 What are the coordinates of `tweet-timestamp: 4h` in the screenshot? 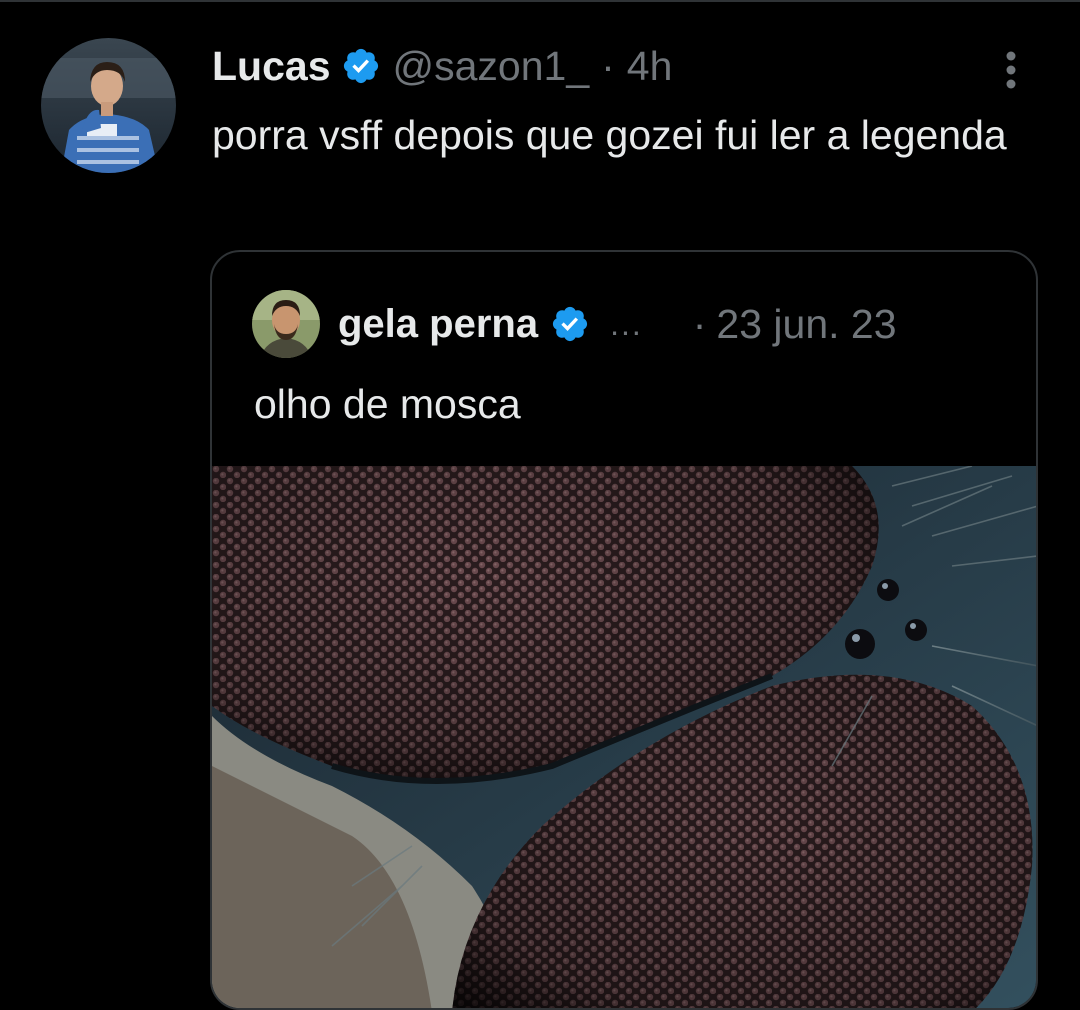 It's located at (650, 66).